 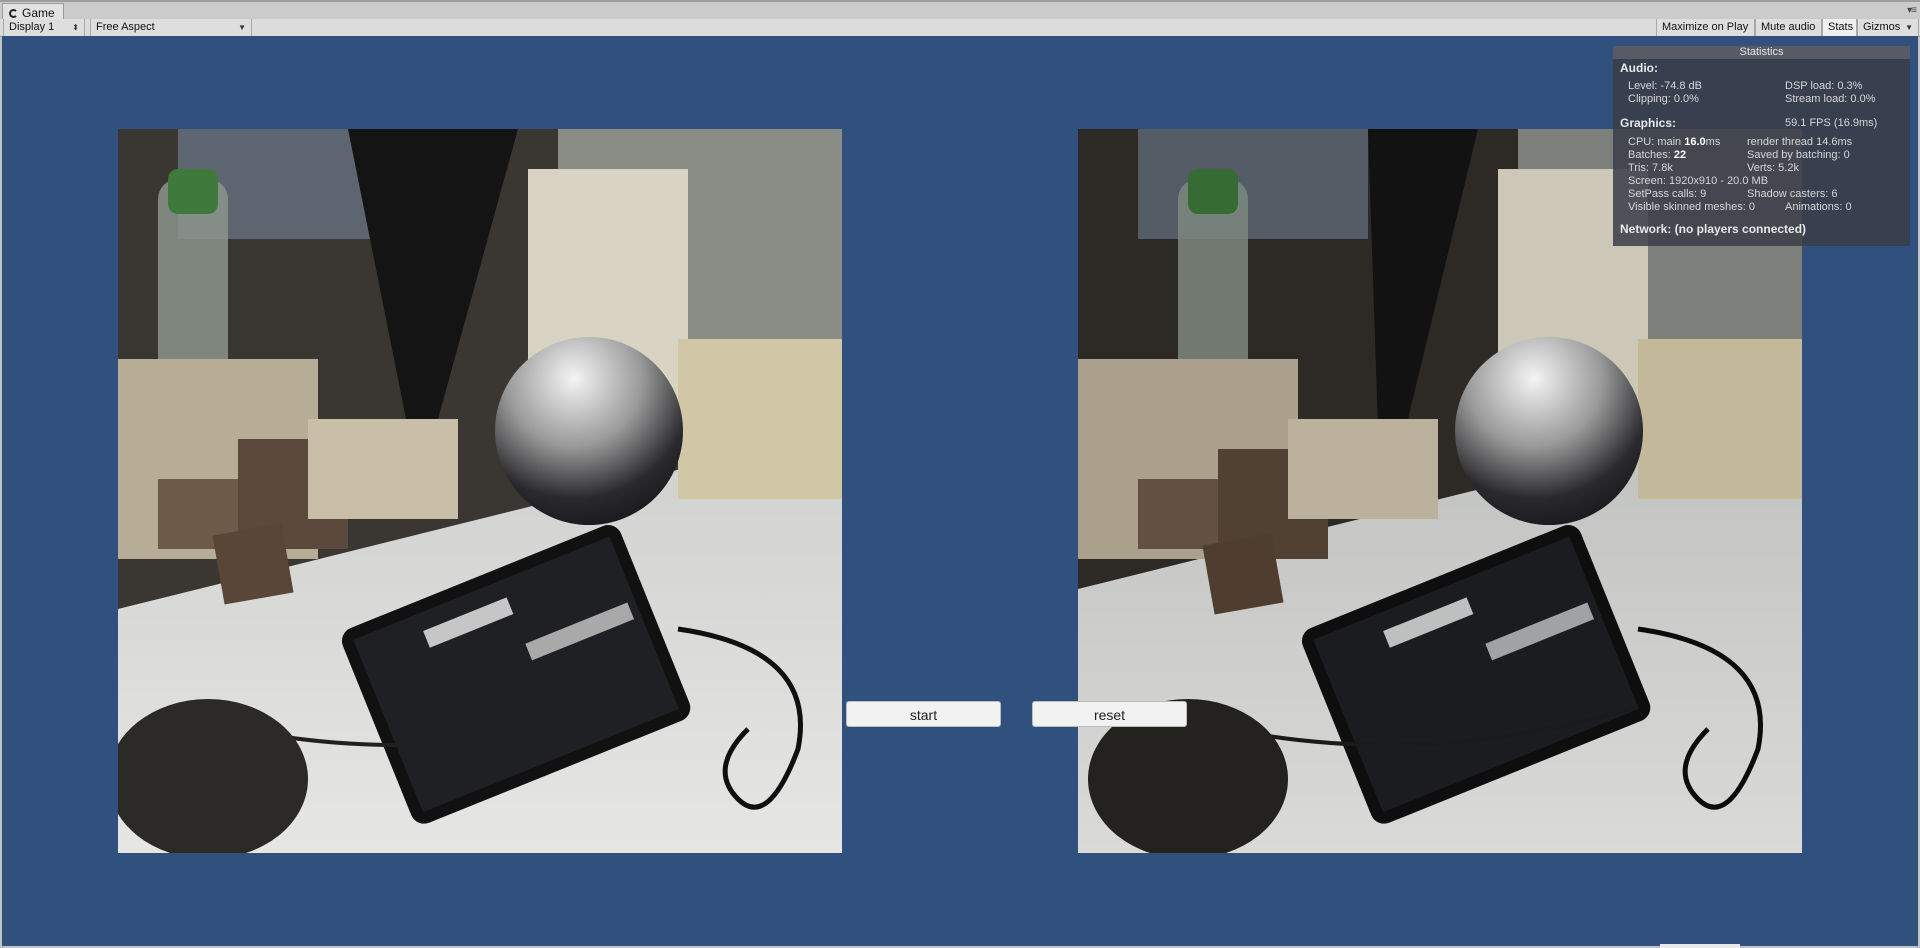 What do you see at coordinates (1800, 142) in the screenshot?
I see `render-thread: render thread 14.6ms` at bounding box center [1800, 142].